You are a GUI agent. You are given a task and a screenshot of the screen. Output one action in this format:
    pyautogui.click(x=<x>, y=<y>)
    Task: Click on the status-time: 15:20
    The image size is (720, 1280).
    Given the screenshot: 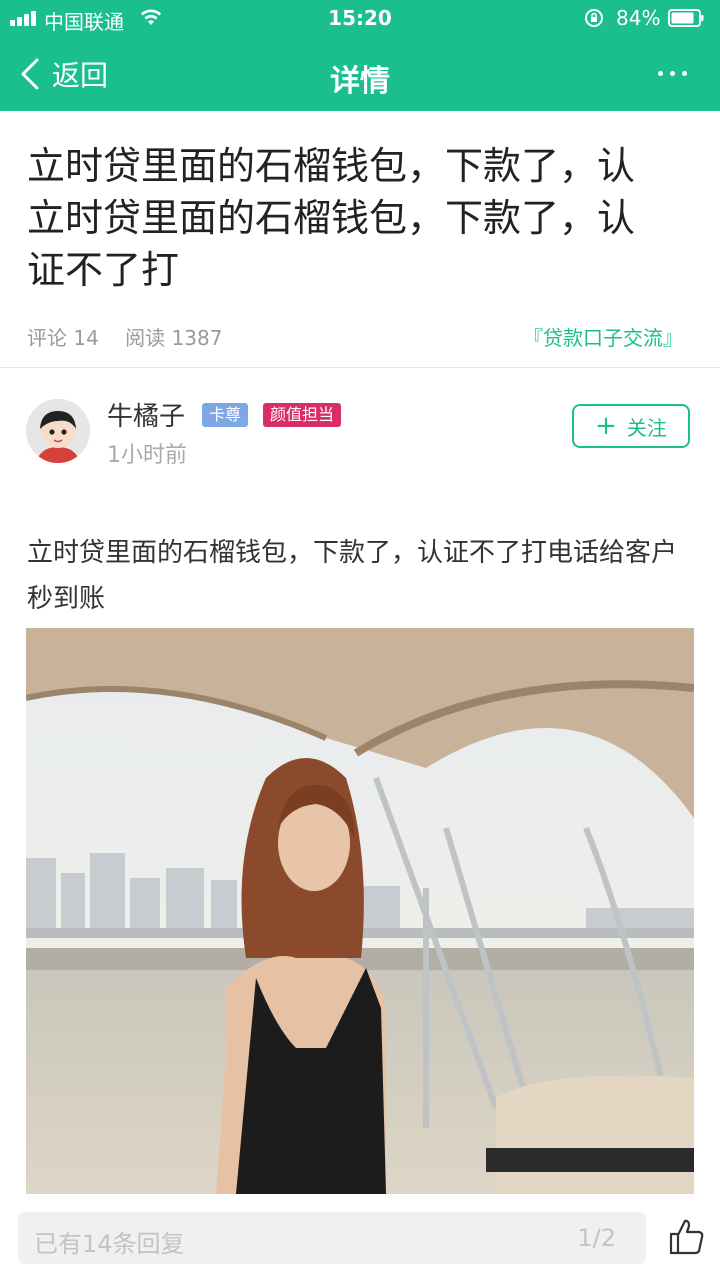 What is the action you would take?
    pyautogui.click(x=360, y=18)
    